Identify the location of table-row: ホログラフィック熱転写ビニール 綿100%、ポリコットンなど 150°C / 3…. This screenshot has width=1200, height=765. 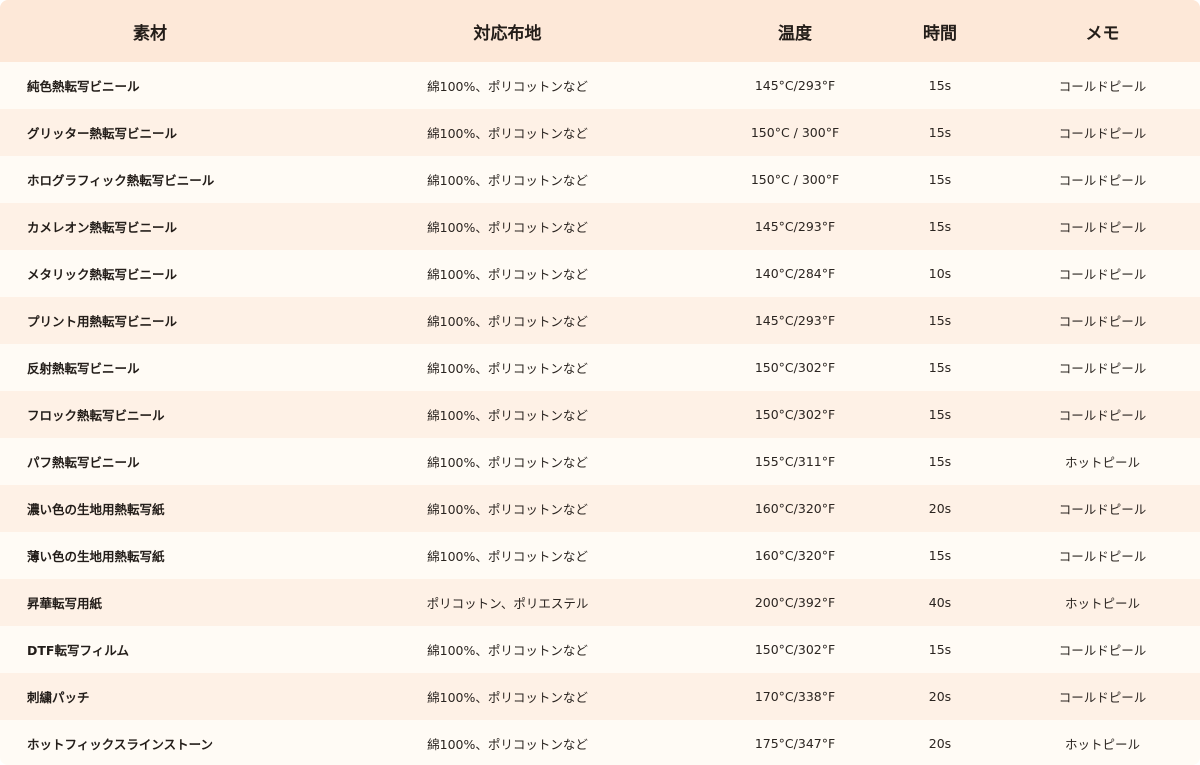
(600, 179).